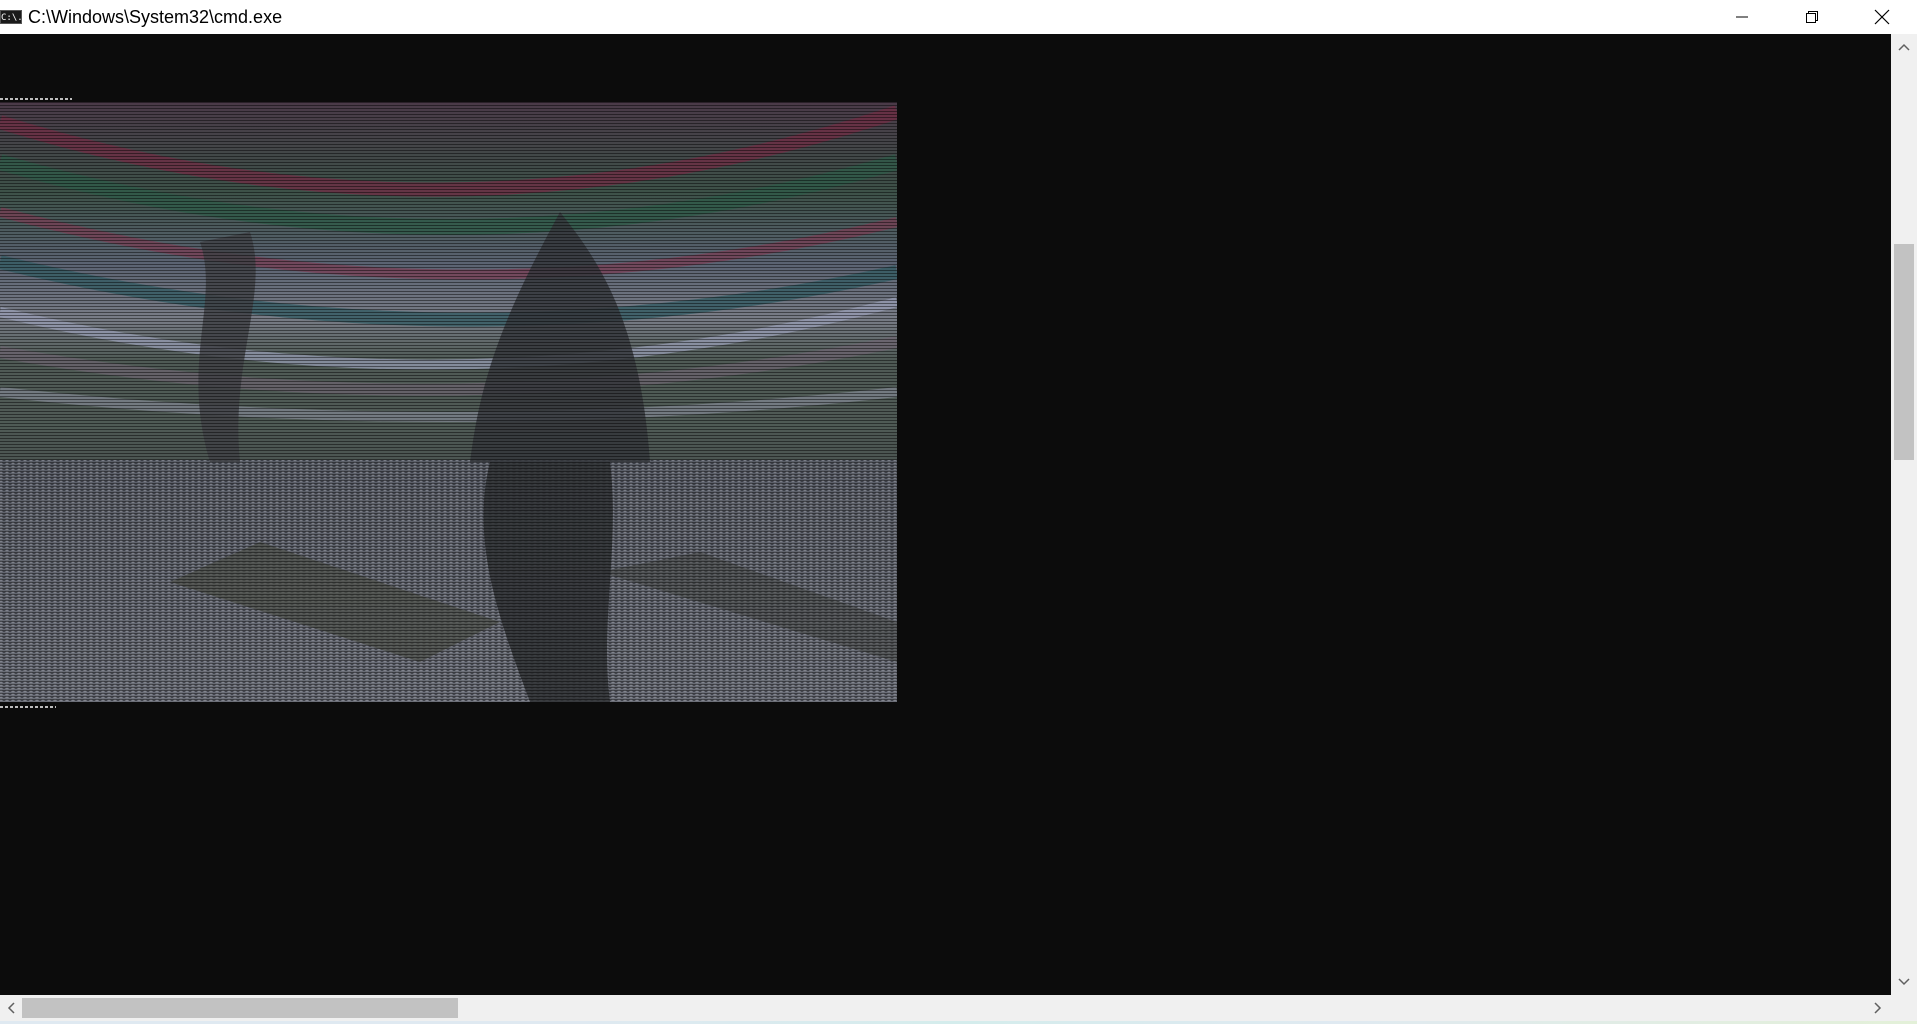  I want to click on scroll-up-button, so click(1904, 47).